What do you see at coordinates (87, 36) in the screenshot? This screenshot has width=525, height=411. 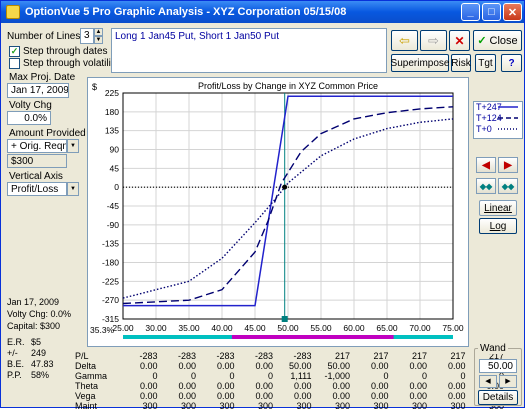 I see `num-lines-input: 3` at bounding box center [87, 36].